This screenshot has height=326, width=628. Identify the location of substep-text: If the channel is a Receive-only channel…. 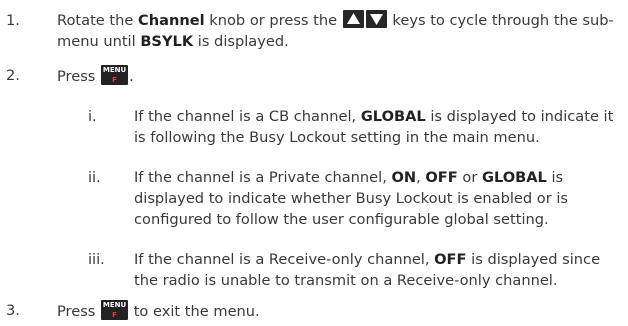
(367, 270).